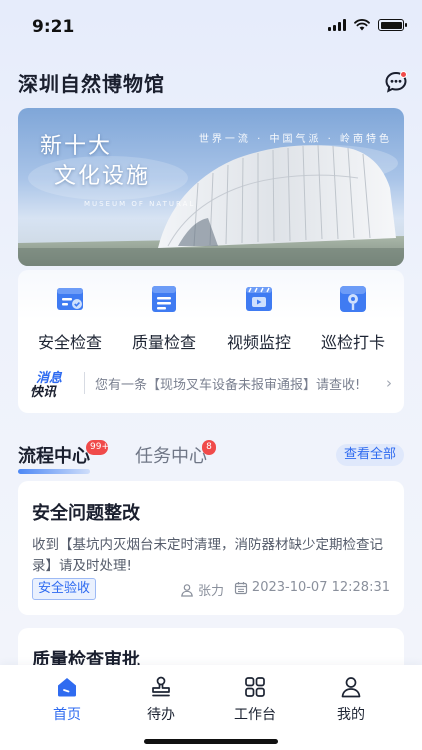  What do you see at coordinates (102, 176) in the screenshot?
I see `banner-title-line2: 文化设施` at bounding box center [102, 176].